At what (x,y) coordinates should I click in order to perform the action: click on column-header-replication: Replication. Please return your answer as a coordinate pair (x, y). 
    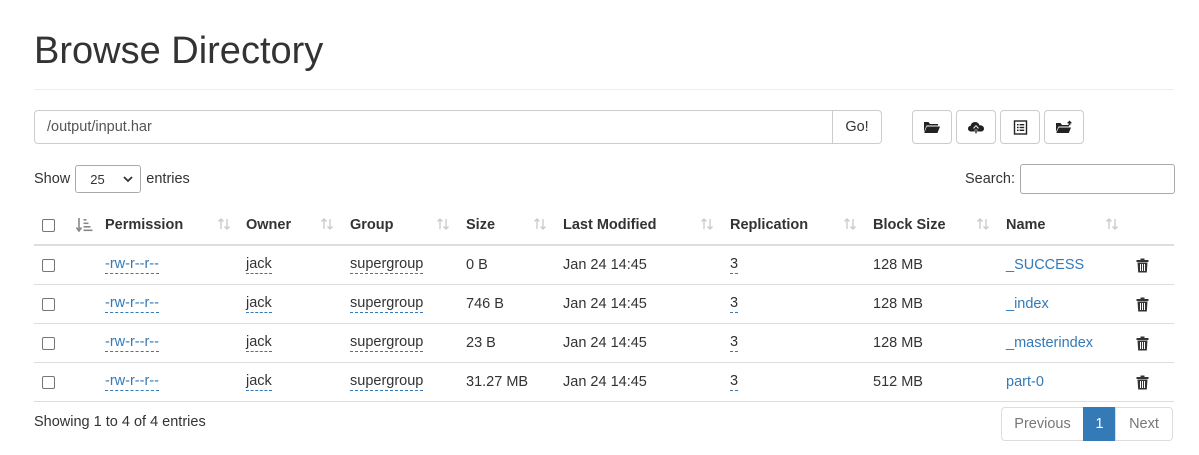
    Looking at the image, I should click on (769, 225).